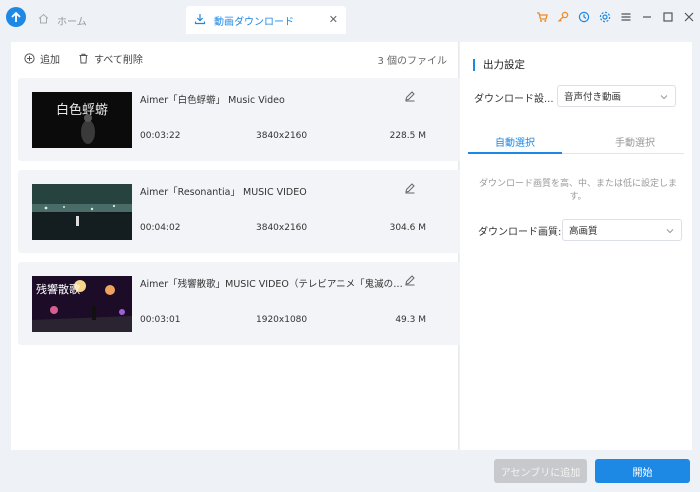  Describe the element at coordinates (576, 142) in the screenshot. I see `selection-mode-tabs: 自動選択 手動選択` at that location.